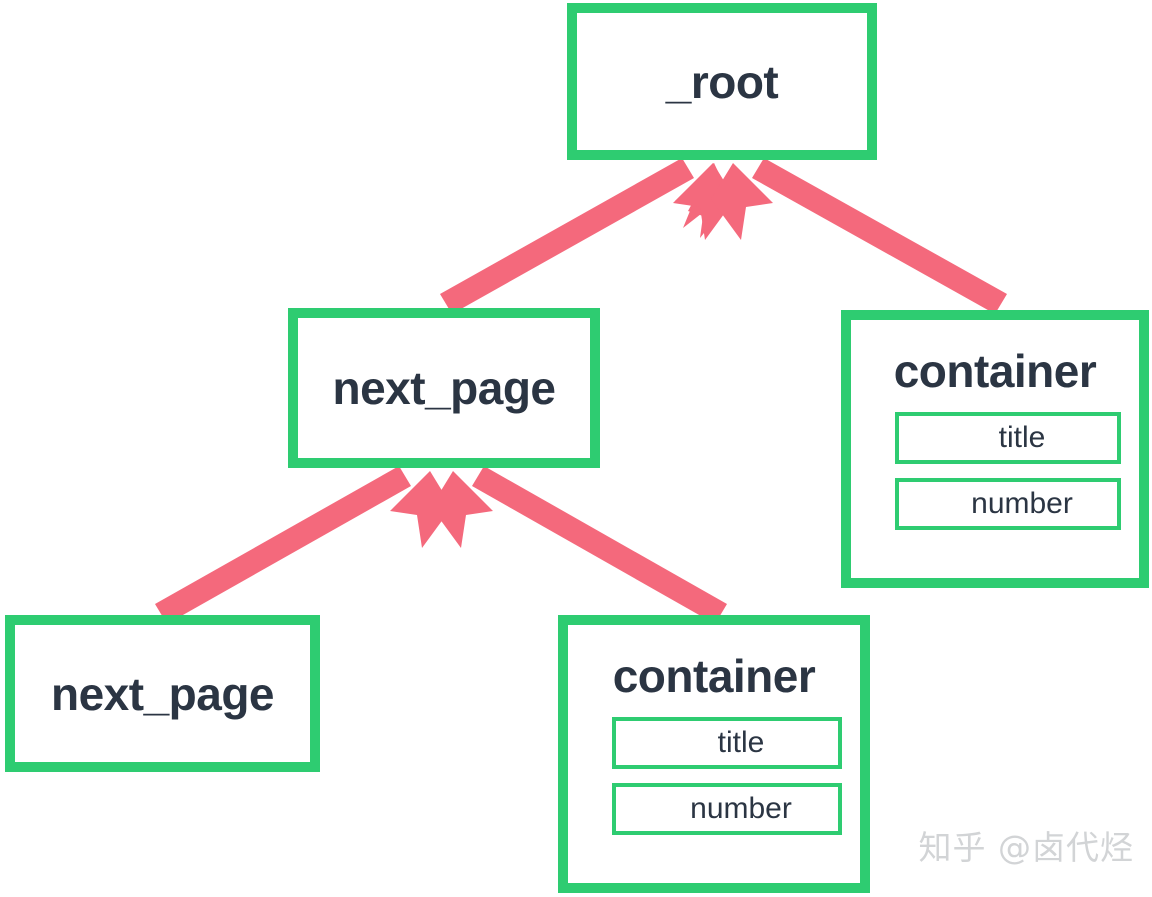  I want to click on node-next-page-bottom: next_page, so click(162, 693).